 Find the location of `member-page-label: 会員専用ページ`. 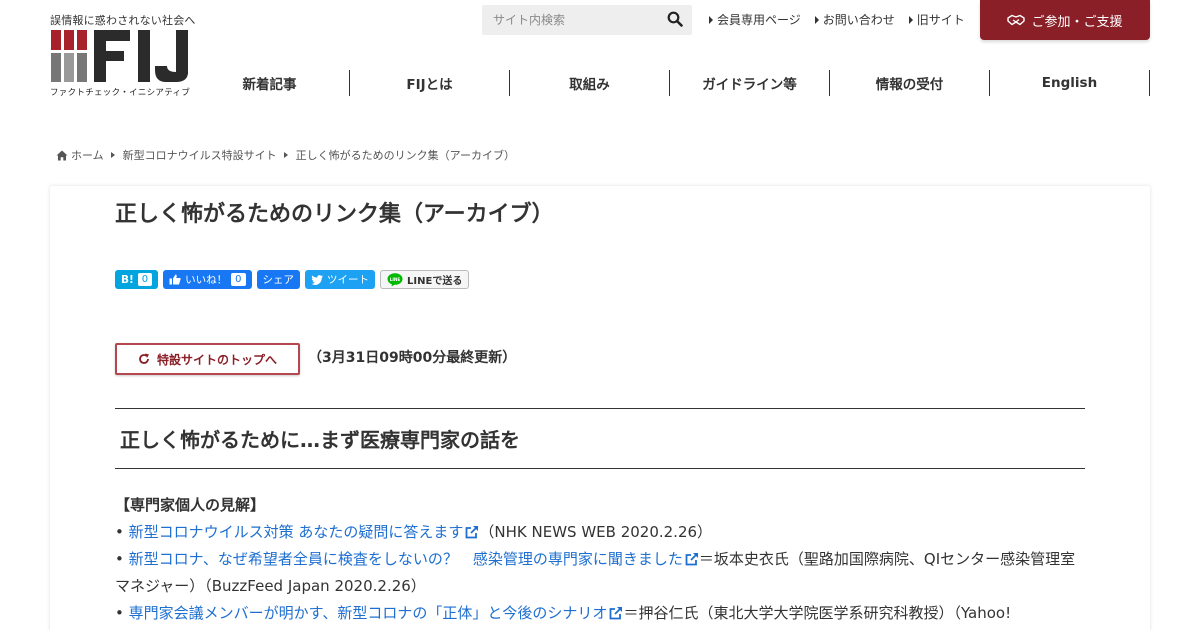

member-page-label: 会員専用ページ is located at coordinates (759, 20).